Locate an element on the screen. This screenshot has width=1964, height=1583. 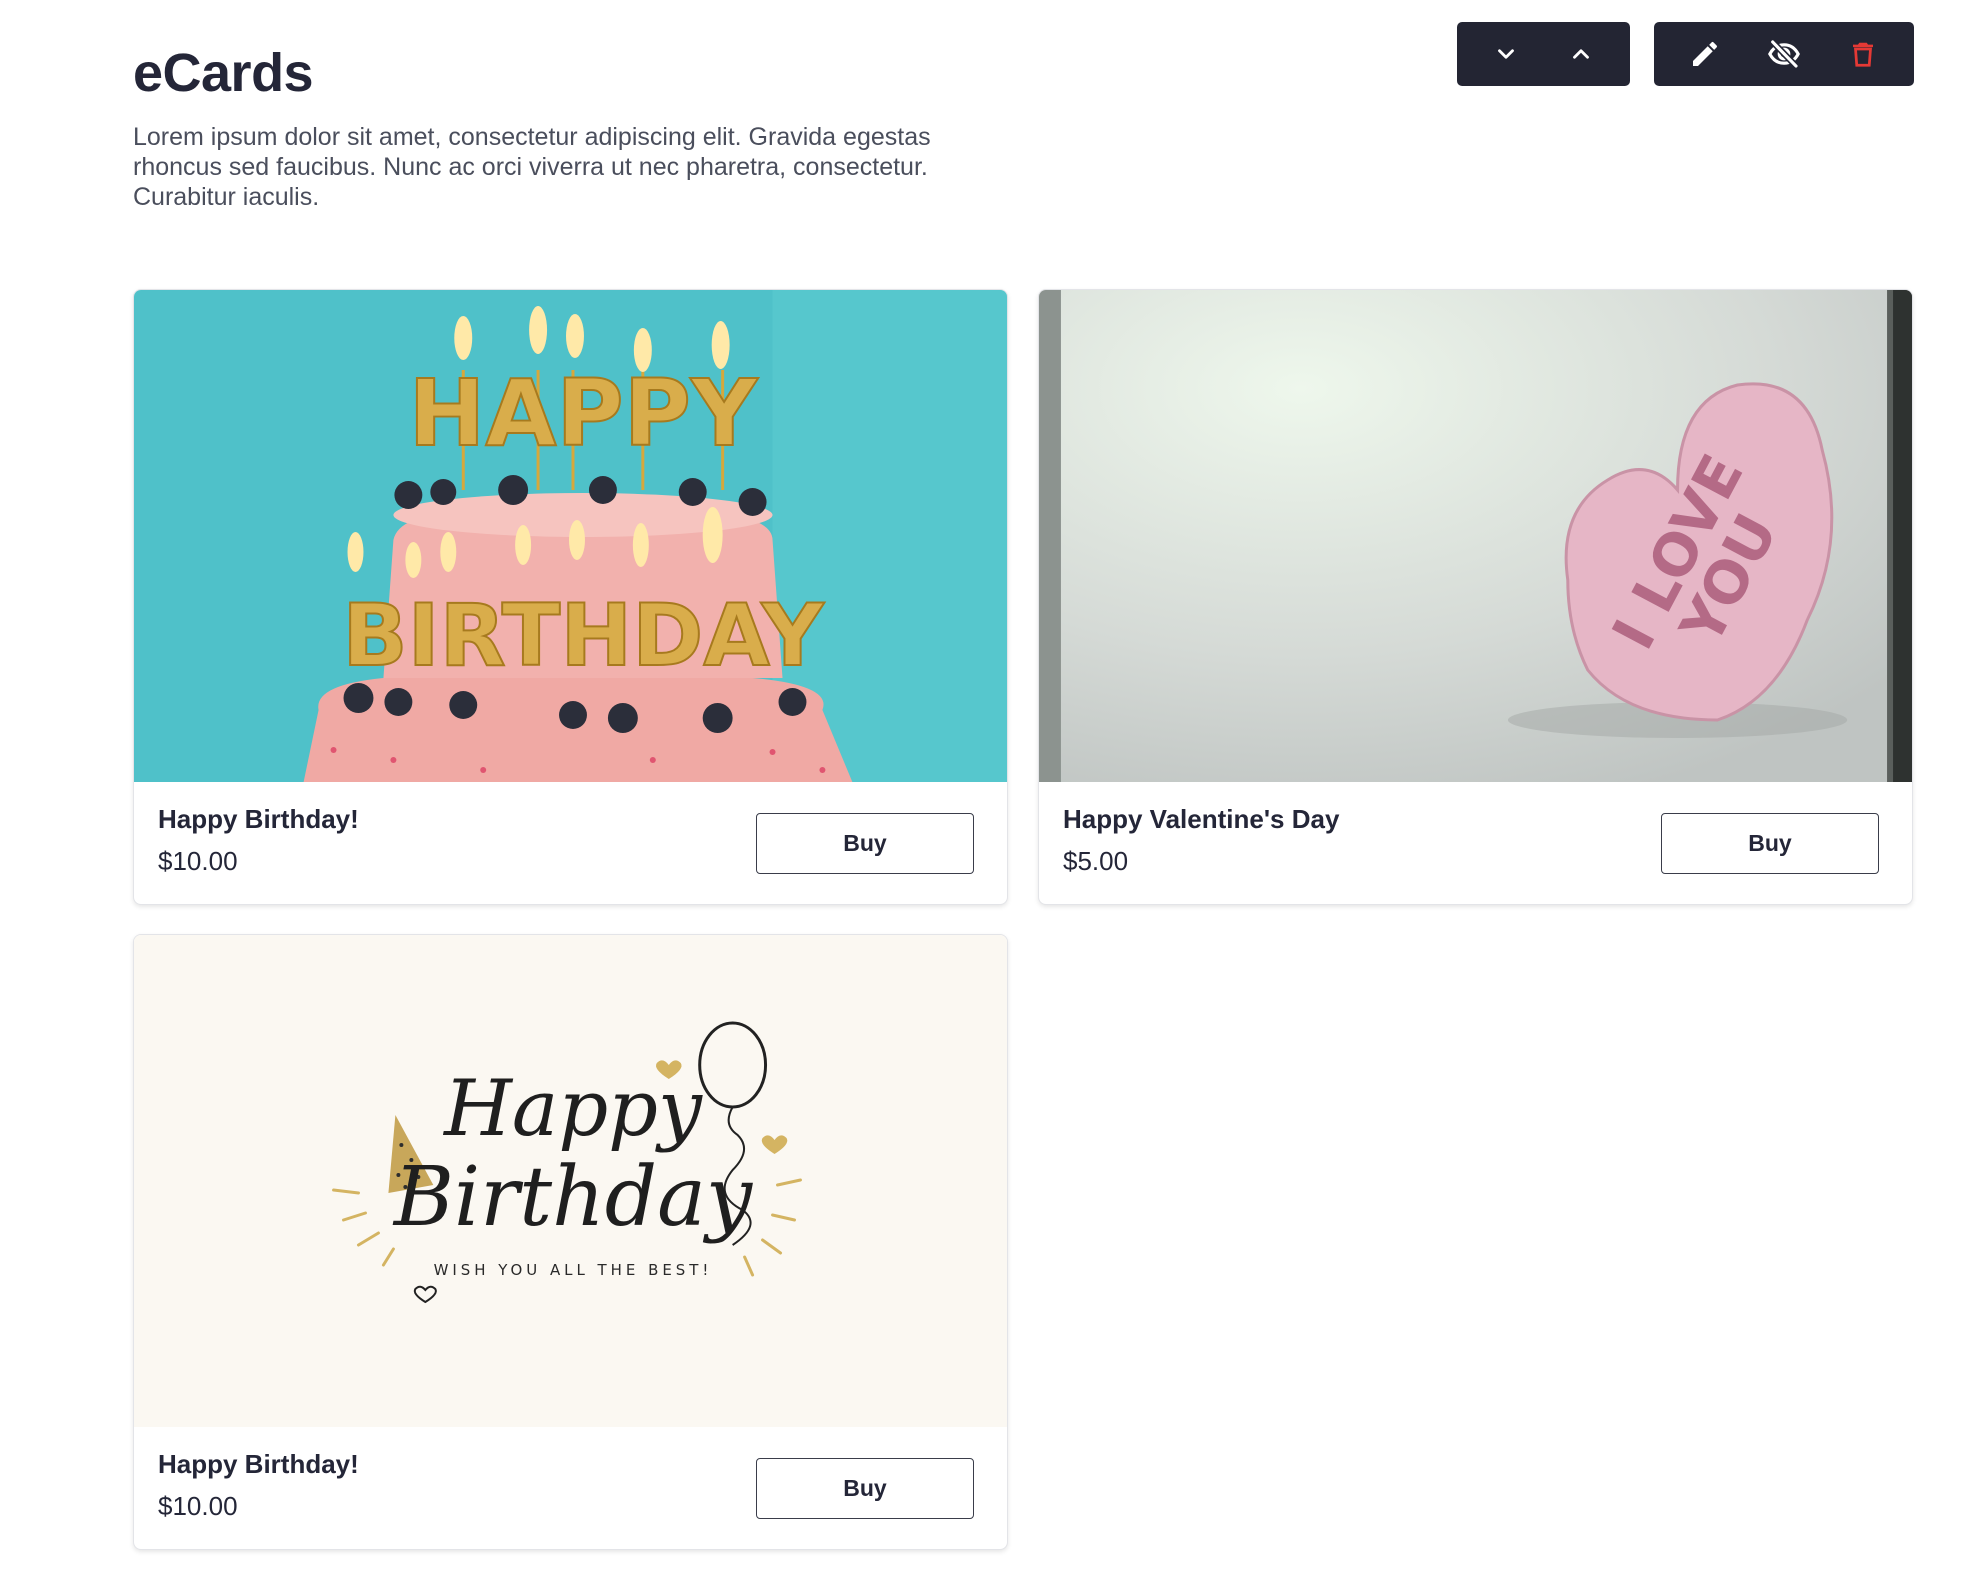
trash-icon is located at coordinates (1862, 54).